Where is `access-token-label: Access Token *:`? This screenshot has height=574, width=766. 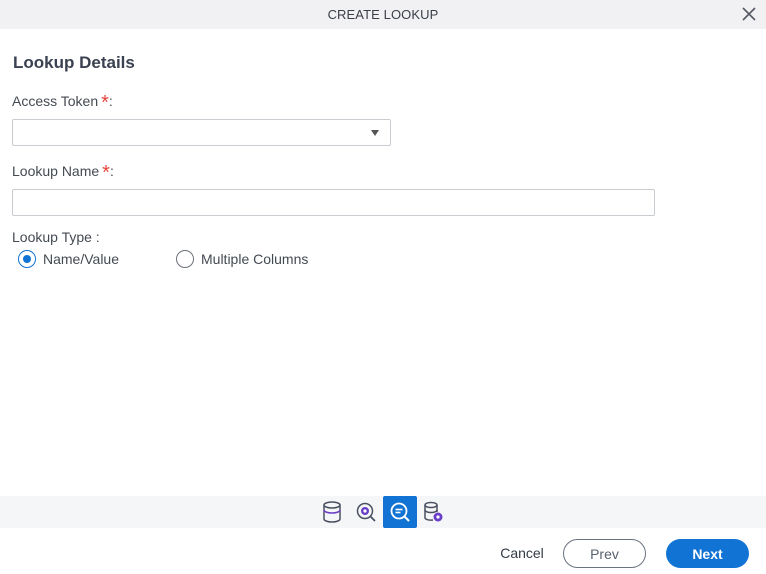
access-token-label: Access Token *: is located at coordinates (62, 103).